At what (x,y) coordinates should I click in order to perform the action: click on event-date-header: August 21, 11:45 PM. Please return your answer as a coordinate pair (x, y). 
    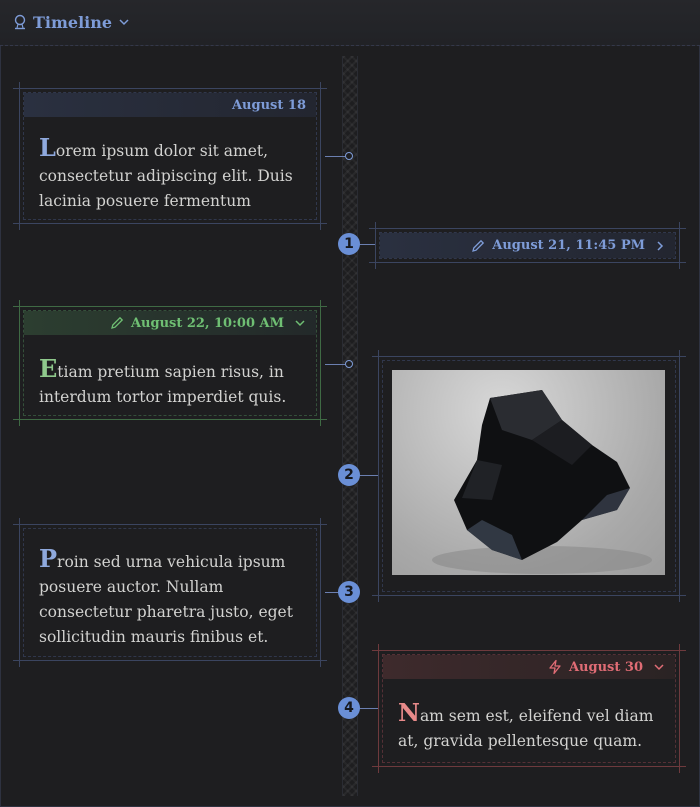
    Looking at the image, I should click on (527, 245).